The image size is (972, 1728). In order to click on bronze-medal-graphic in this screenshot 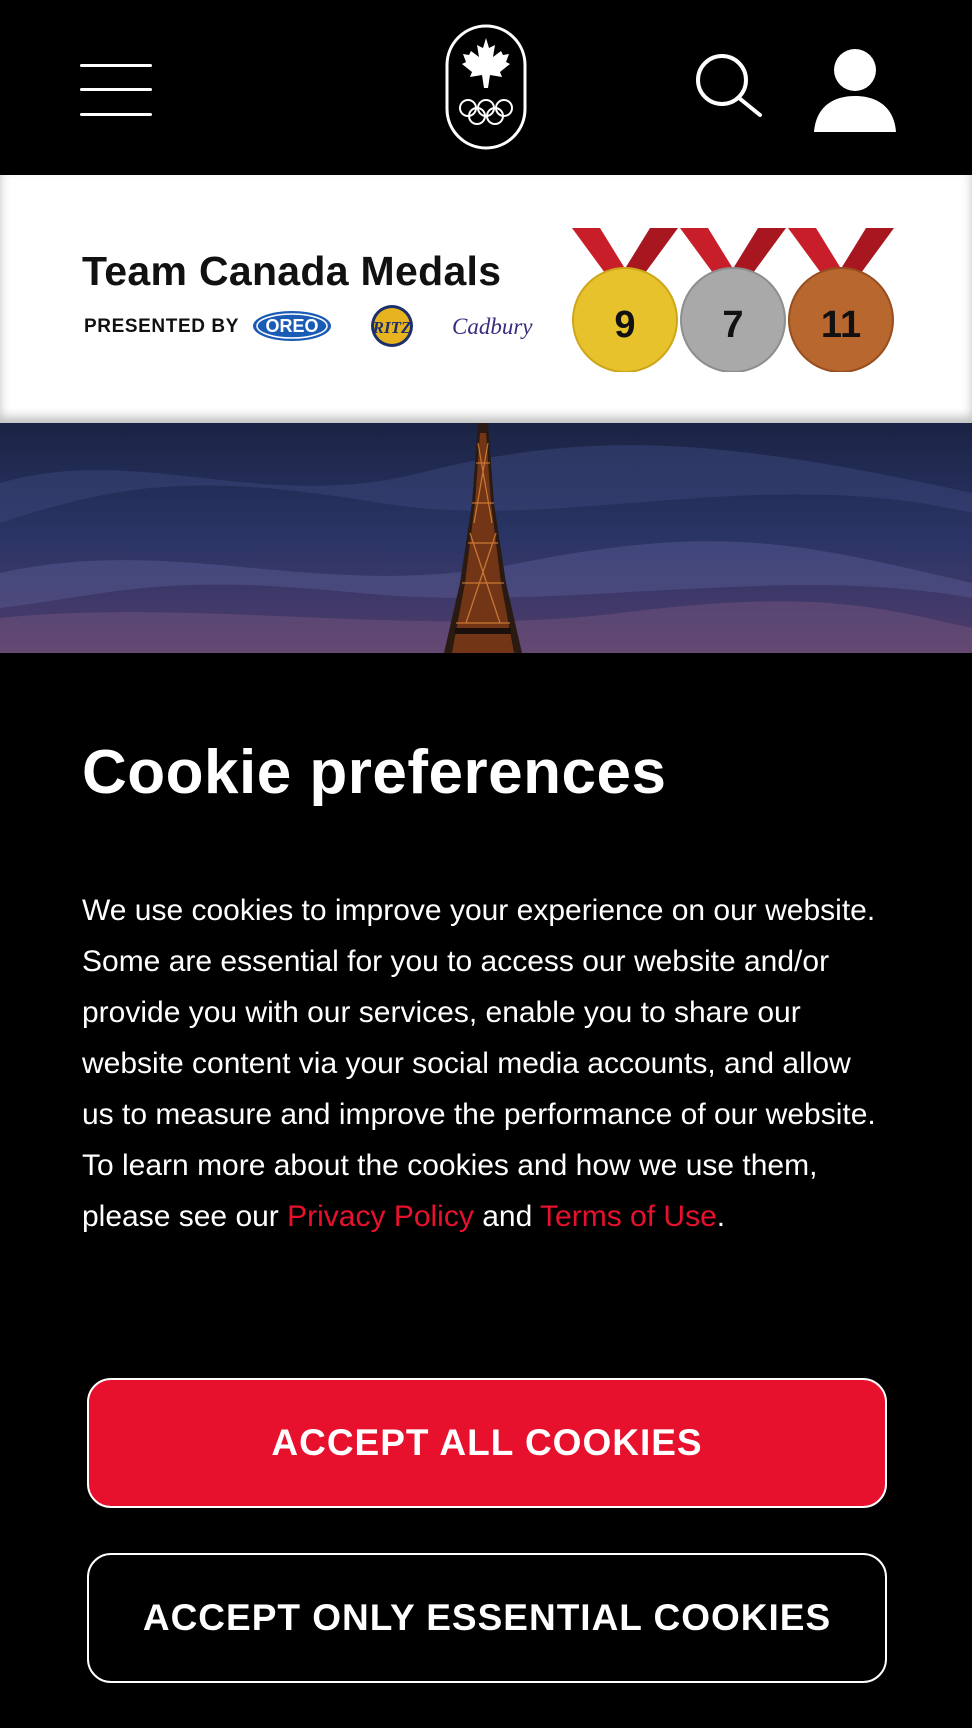, I will do `click(841, 300)`.